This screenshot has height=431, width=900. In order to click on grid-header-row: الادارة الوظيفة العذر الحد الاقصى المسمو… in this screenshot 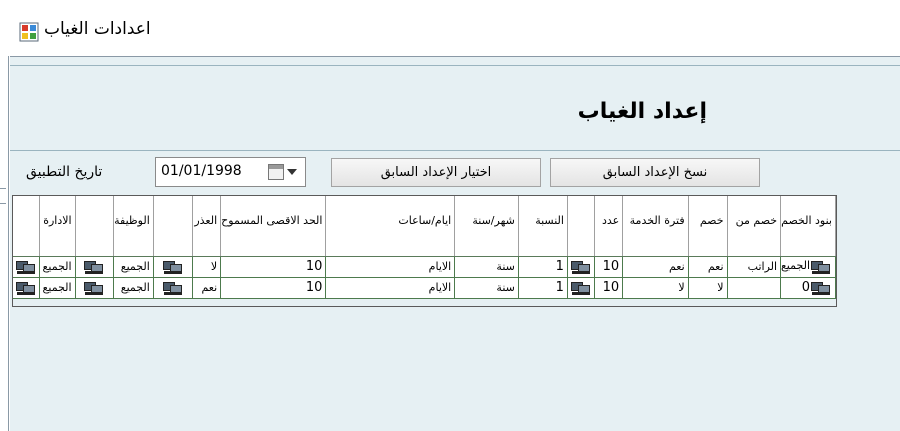, I will do `click(424, 226)`.